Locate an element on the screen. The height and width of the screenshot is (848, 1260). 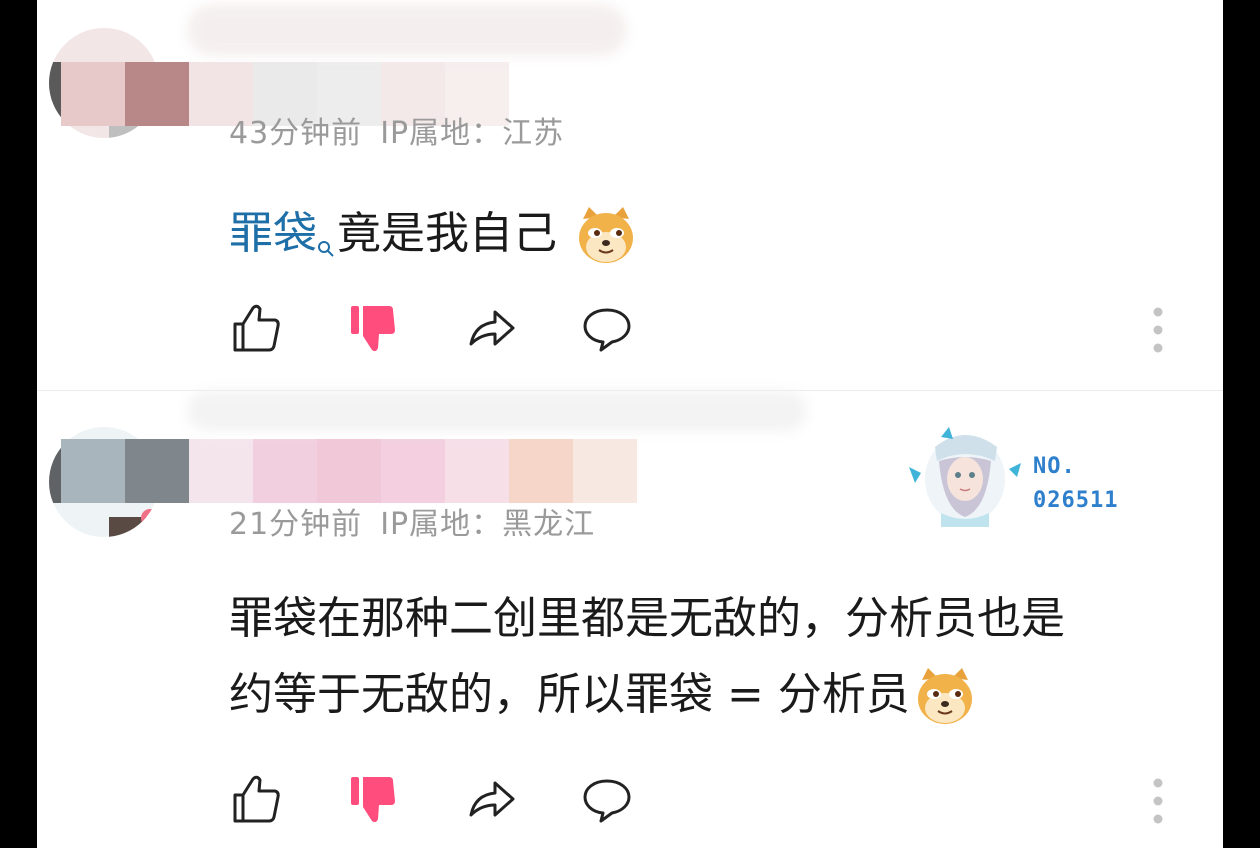
fan-badge-number: 026511 is located at coordinates (1076, 500).